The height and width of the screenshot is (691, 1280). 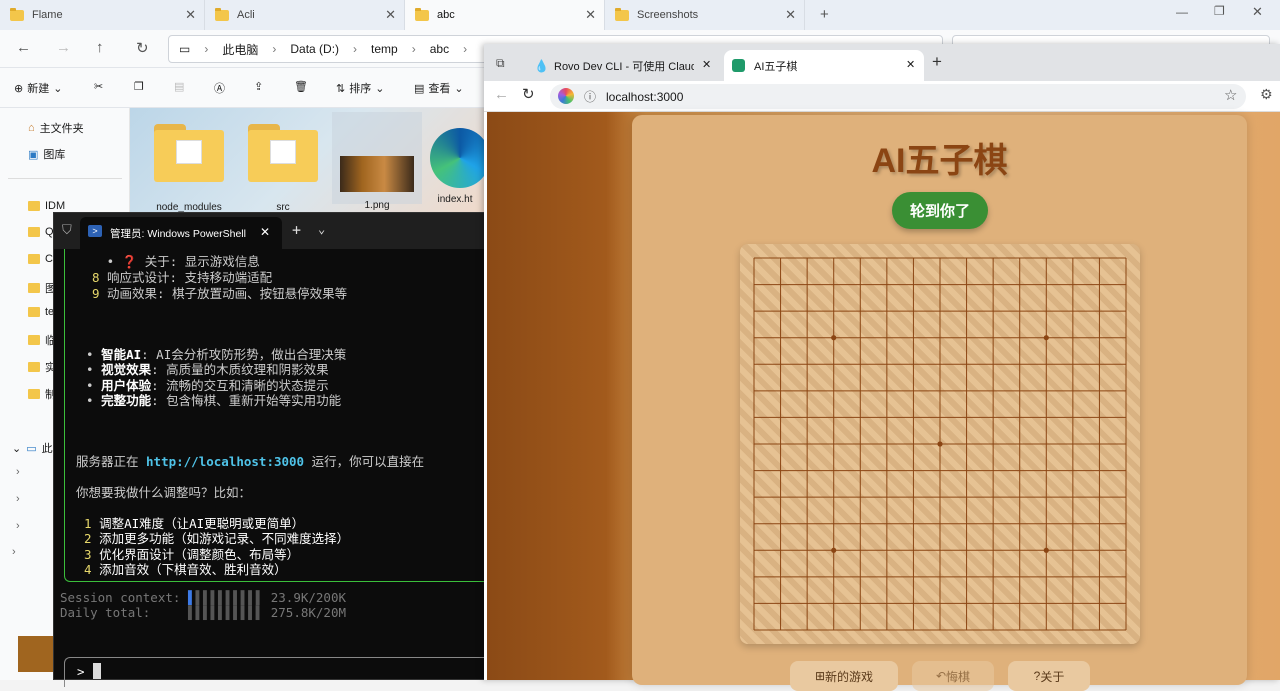 What do you see at coordinates (1049, 676) in the screenshot?
I see `about-button: ? 关于` at bounding box center [1049, 676].